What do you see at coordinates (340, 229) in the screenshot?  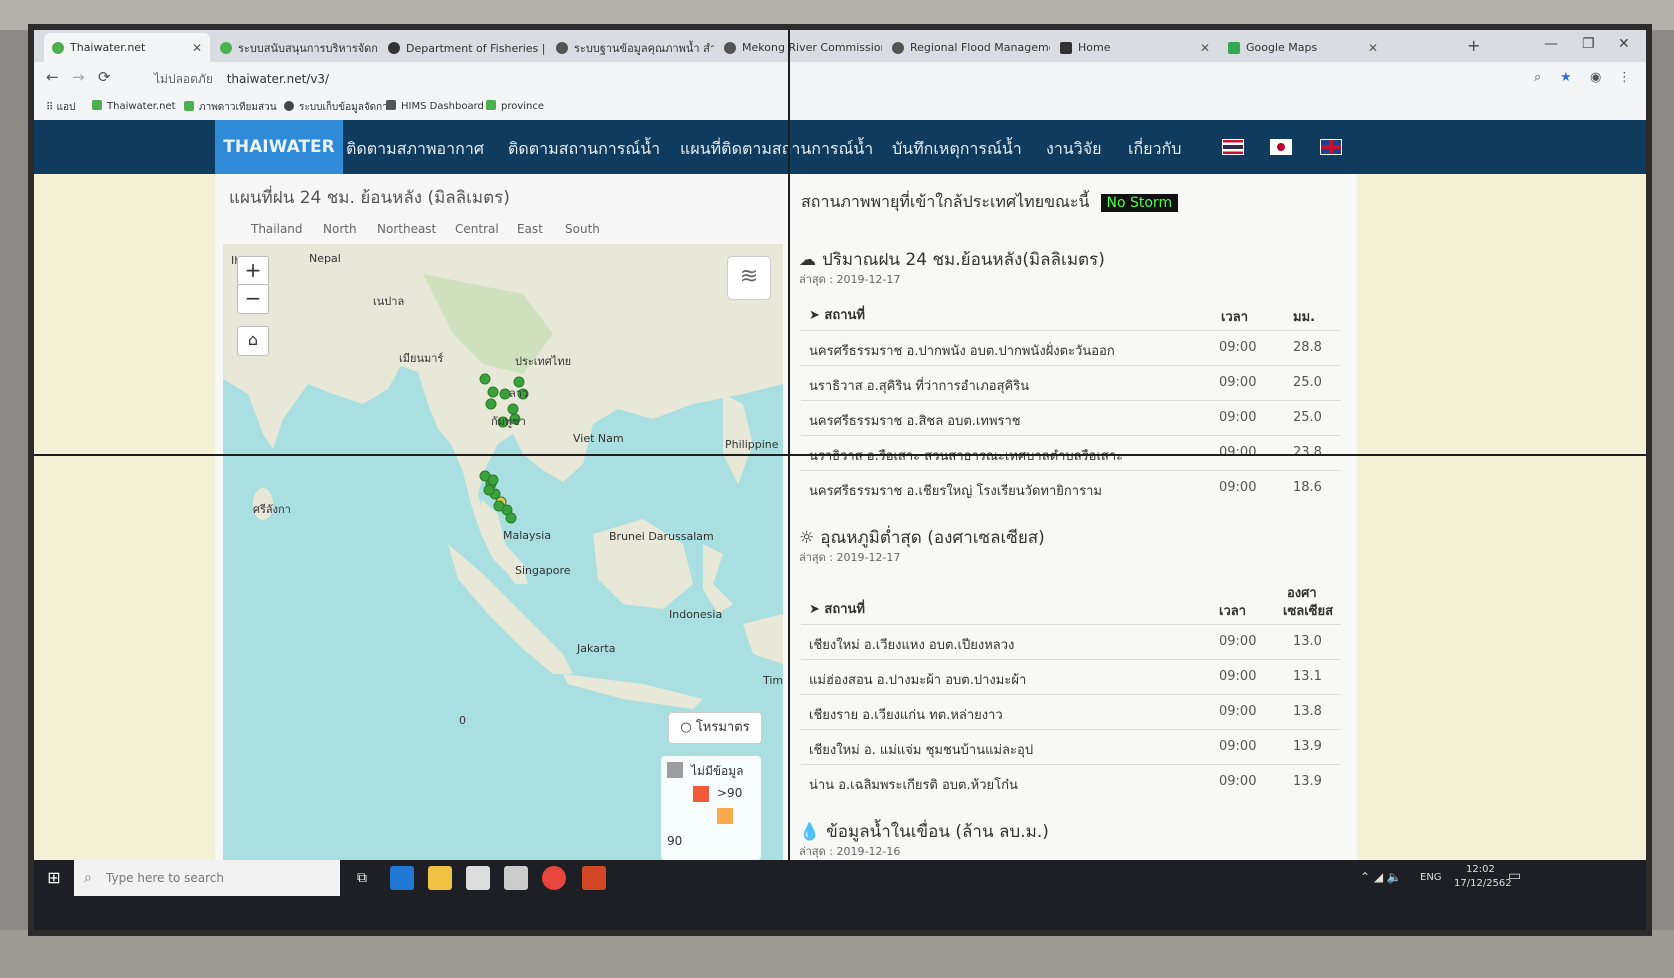 I see `region-north: North` at bounding box center [340, 229].